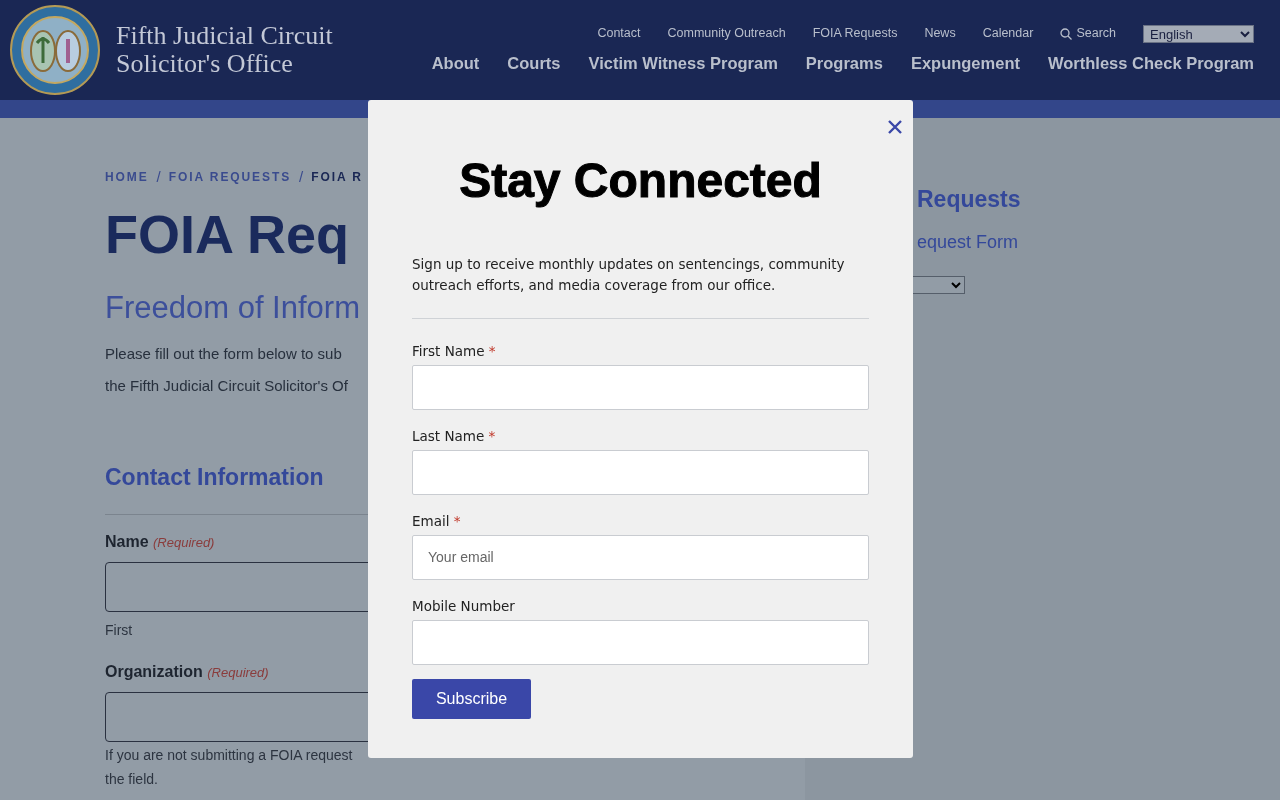 This screenshot has width=1280, height=800. I want to click on utility-link: News, so click(940, 33).